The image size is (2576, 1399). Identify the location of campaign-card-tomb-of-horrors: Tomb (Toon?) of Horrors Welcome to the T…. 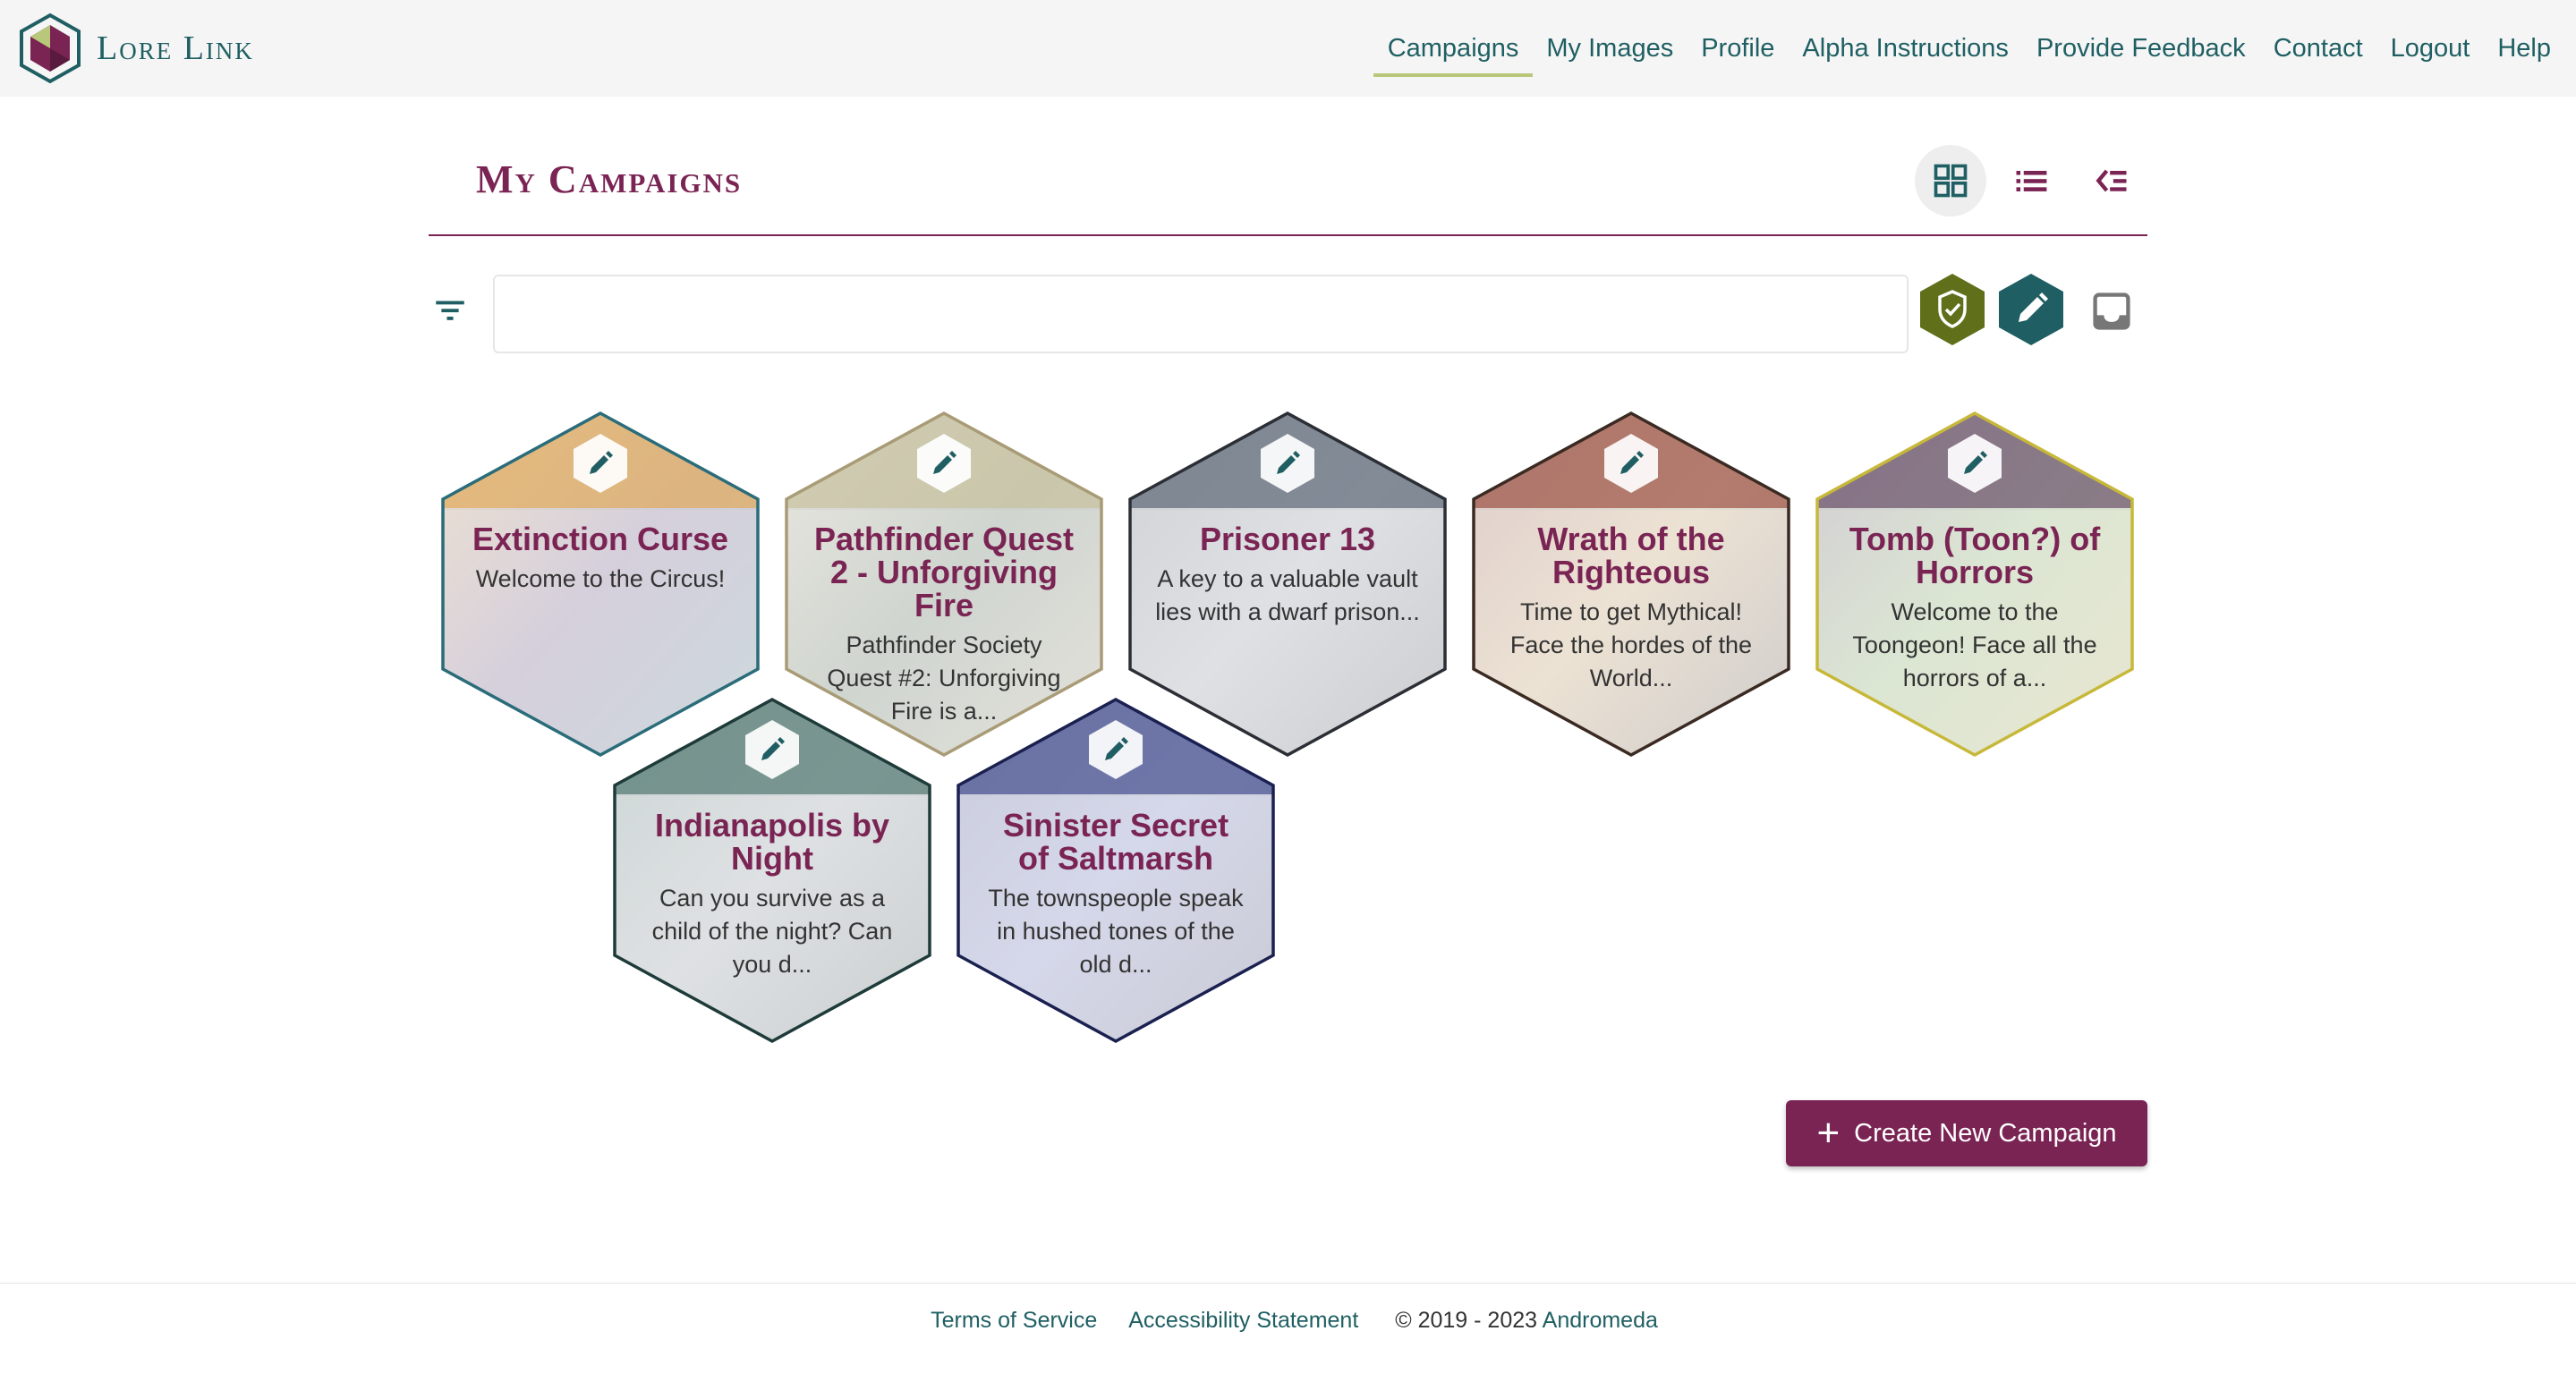
(1974, 584).